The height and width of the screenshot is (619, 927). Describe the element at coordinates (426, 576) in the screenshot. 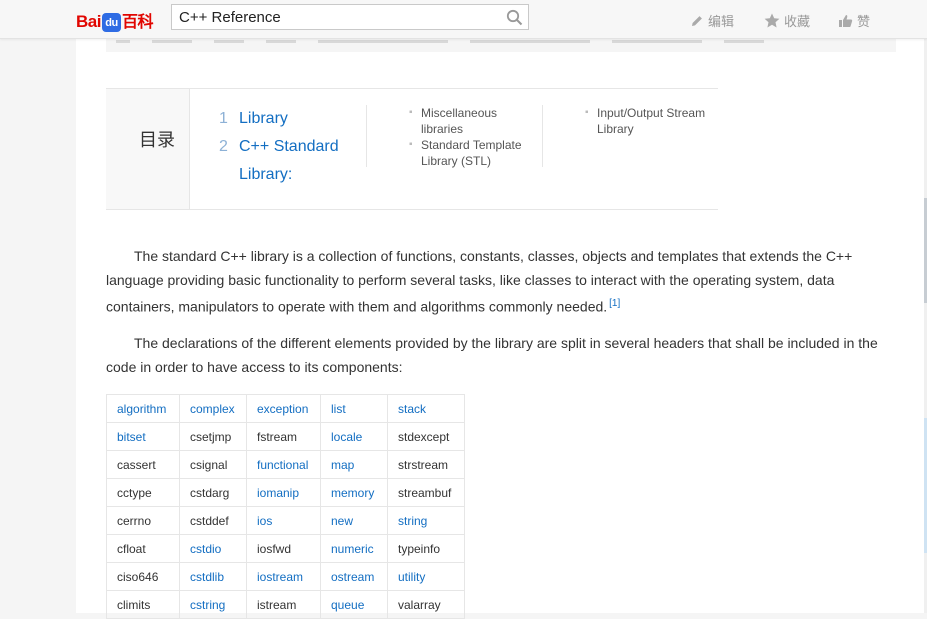

I see `header-cell-utility: utility` at that location.